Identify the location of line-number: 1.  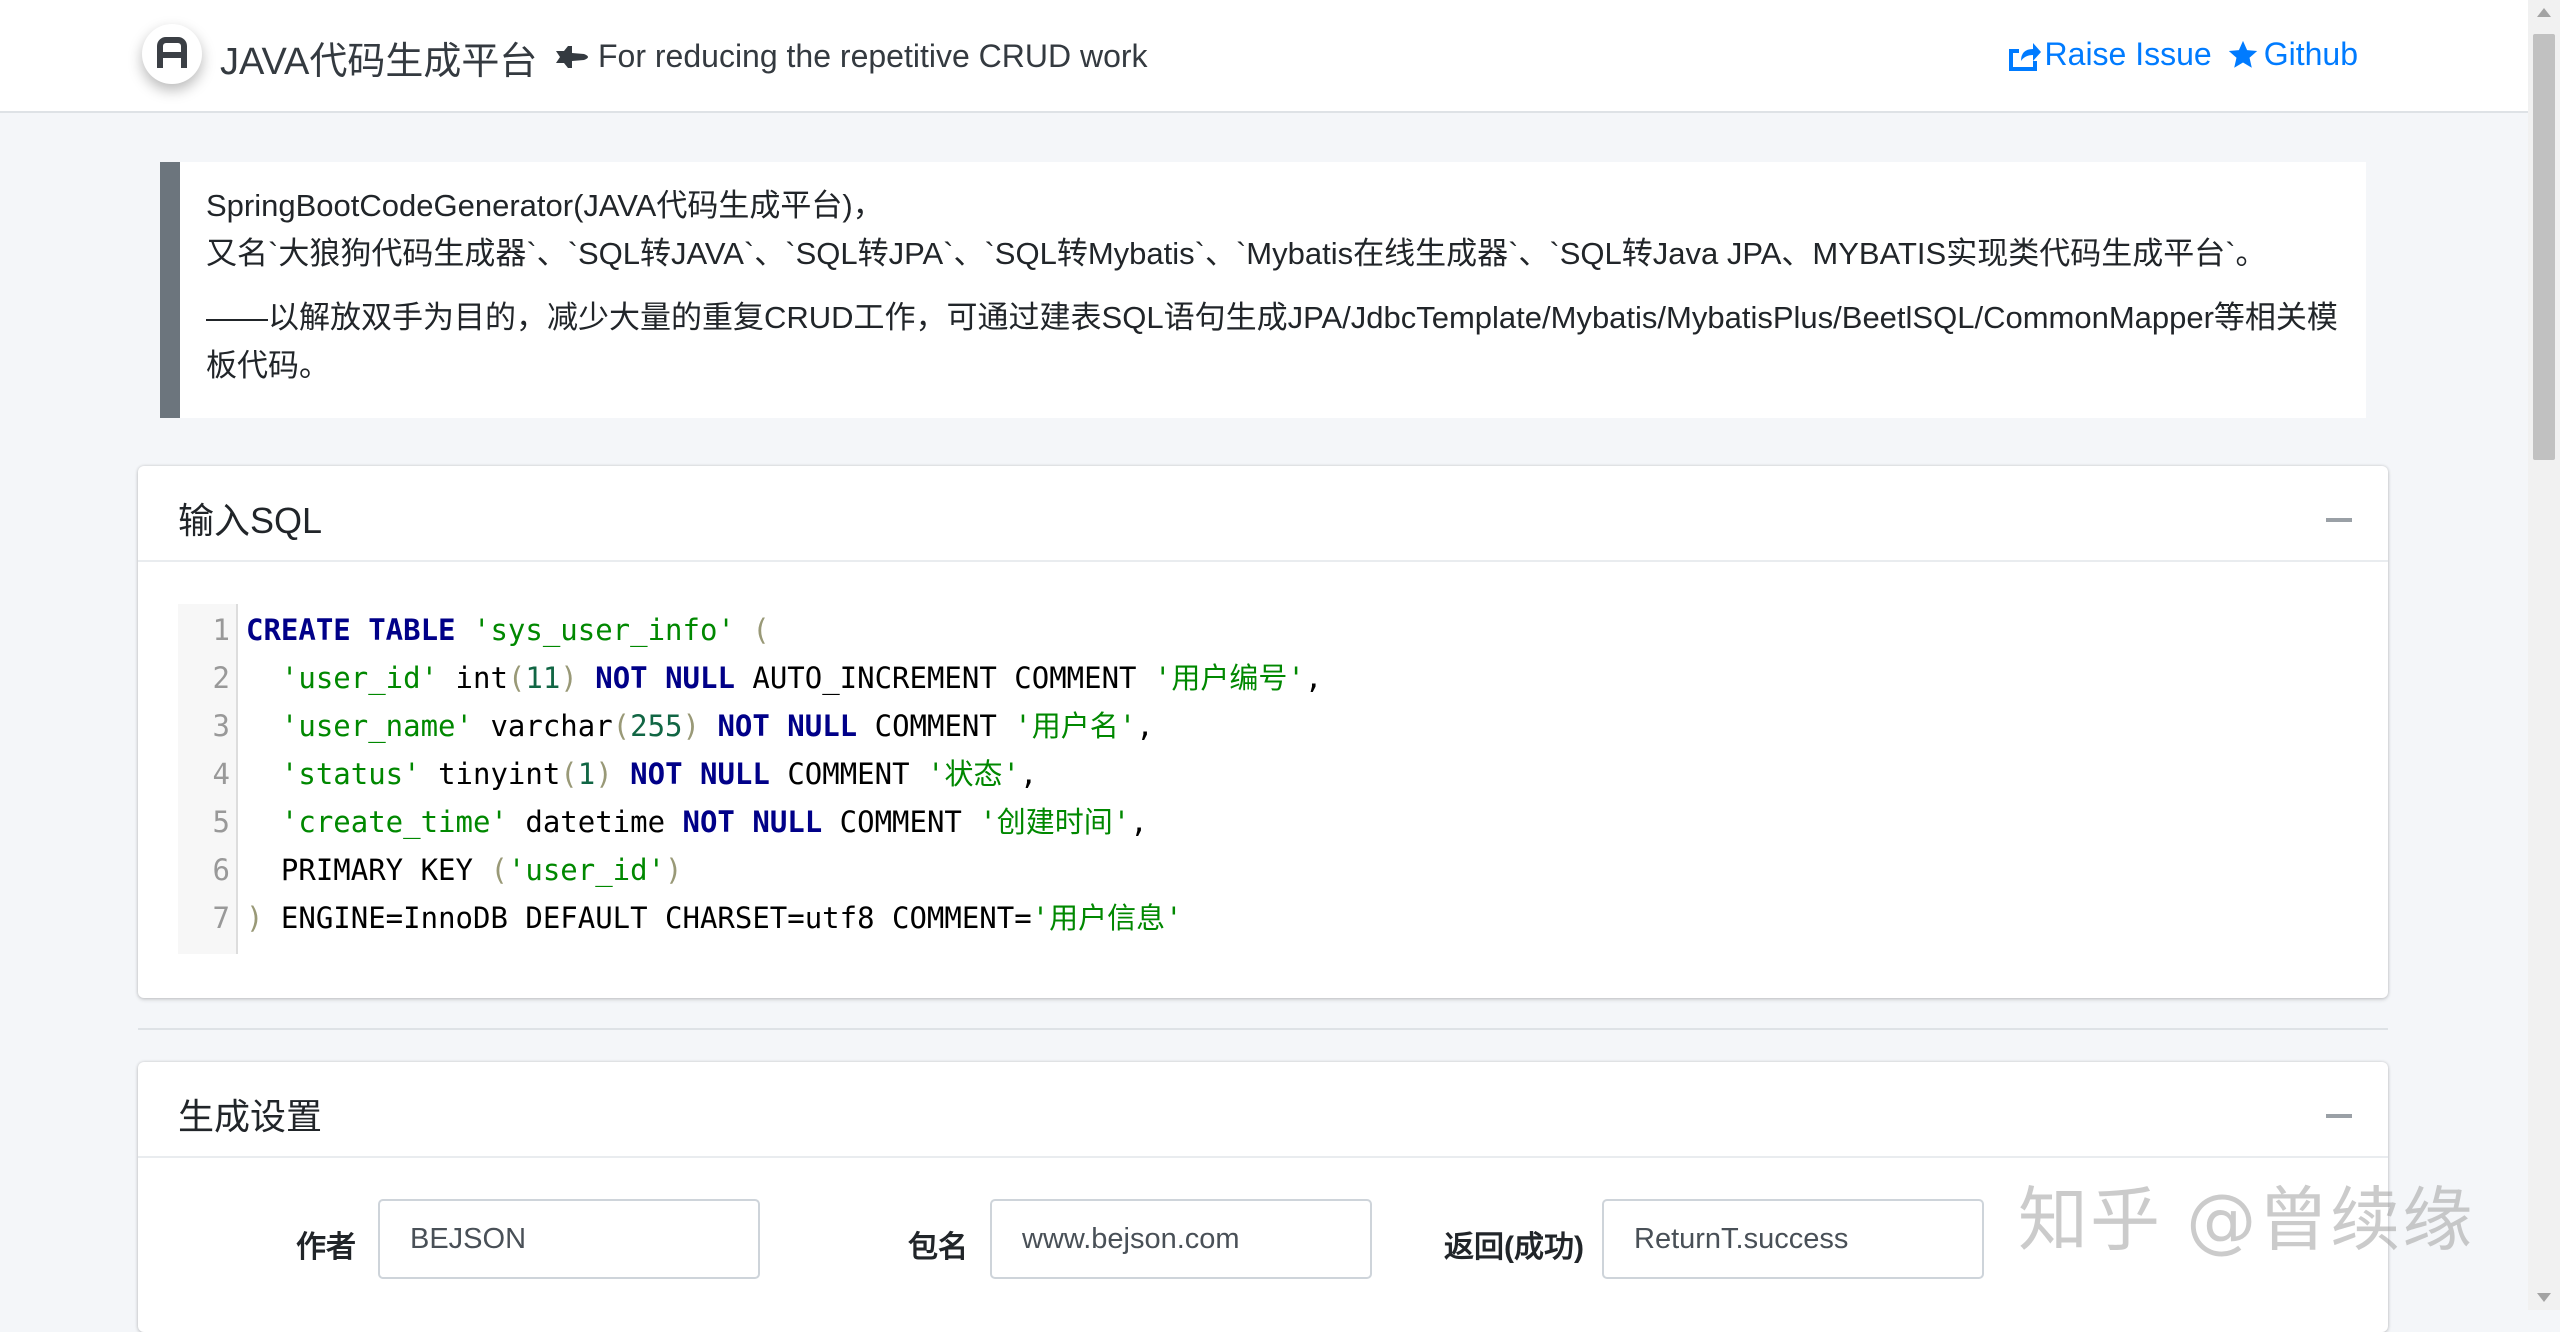
(221, 630).